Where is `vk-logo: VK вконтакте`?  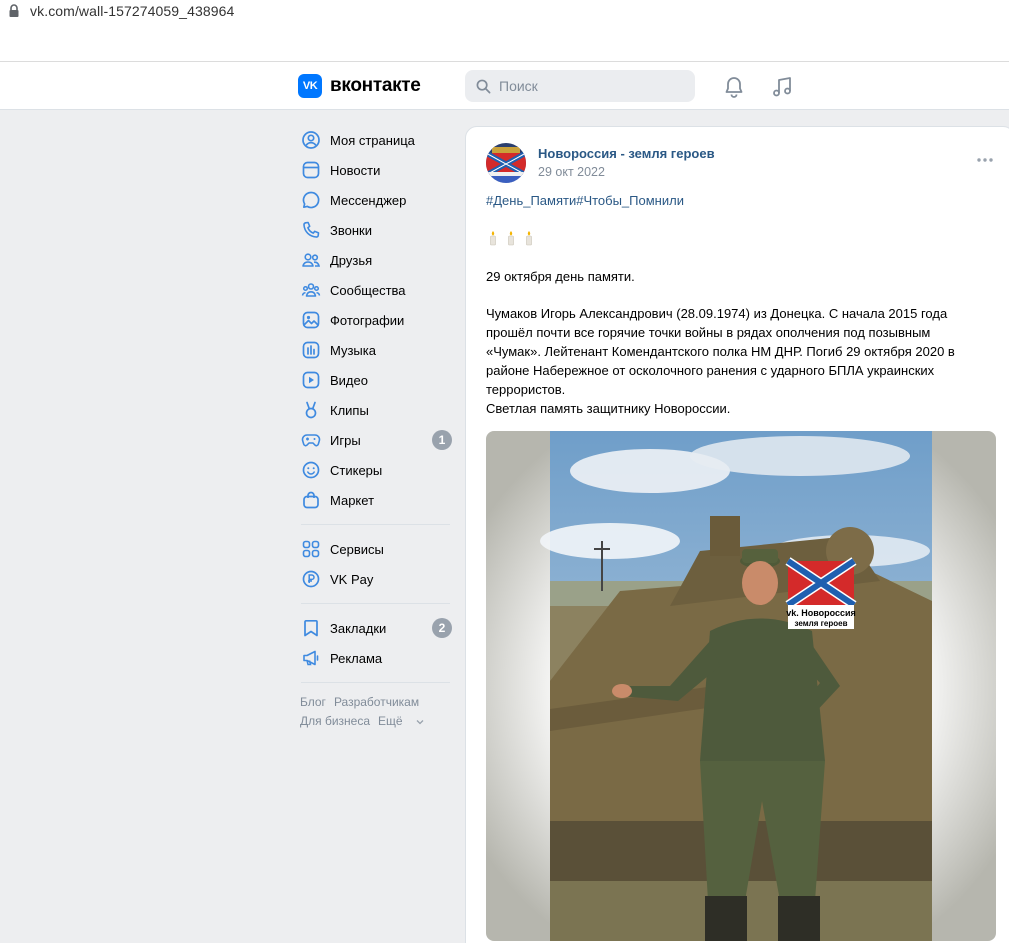
vk-logo: VK вконтакте is located at coordinates (359, 86).